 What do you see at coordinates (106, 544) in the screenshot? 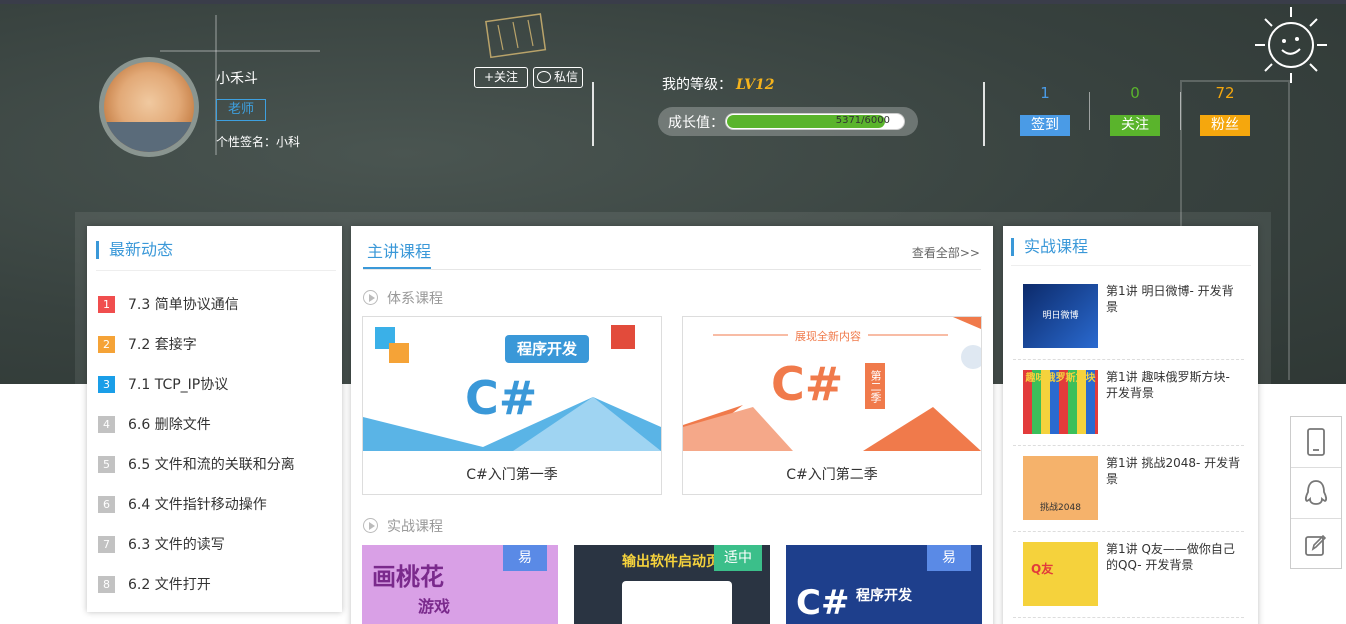
I see `rank-badge: 7` at bounding box center [106, 544].